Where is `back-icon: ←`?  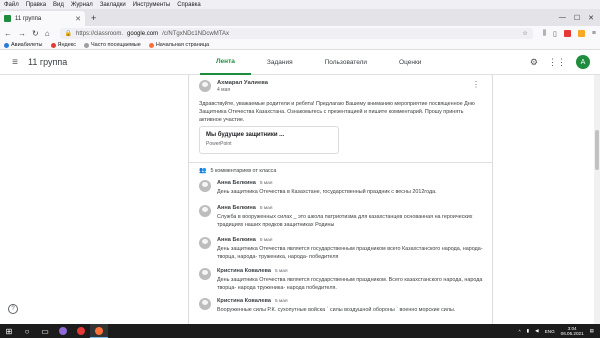
back-icon: ← is located at coordinates (8, 33).